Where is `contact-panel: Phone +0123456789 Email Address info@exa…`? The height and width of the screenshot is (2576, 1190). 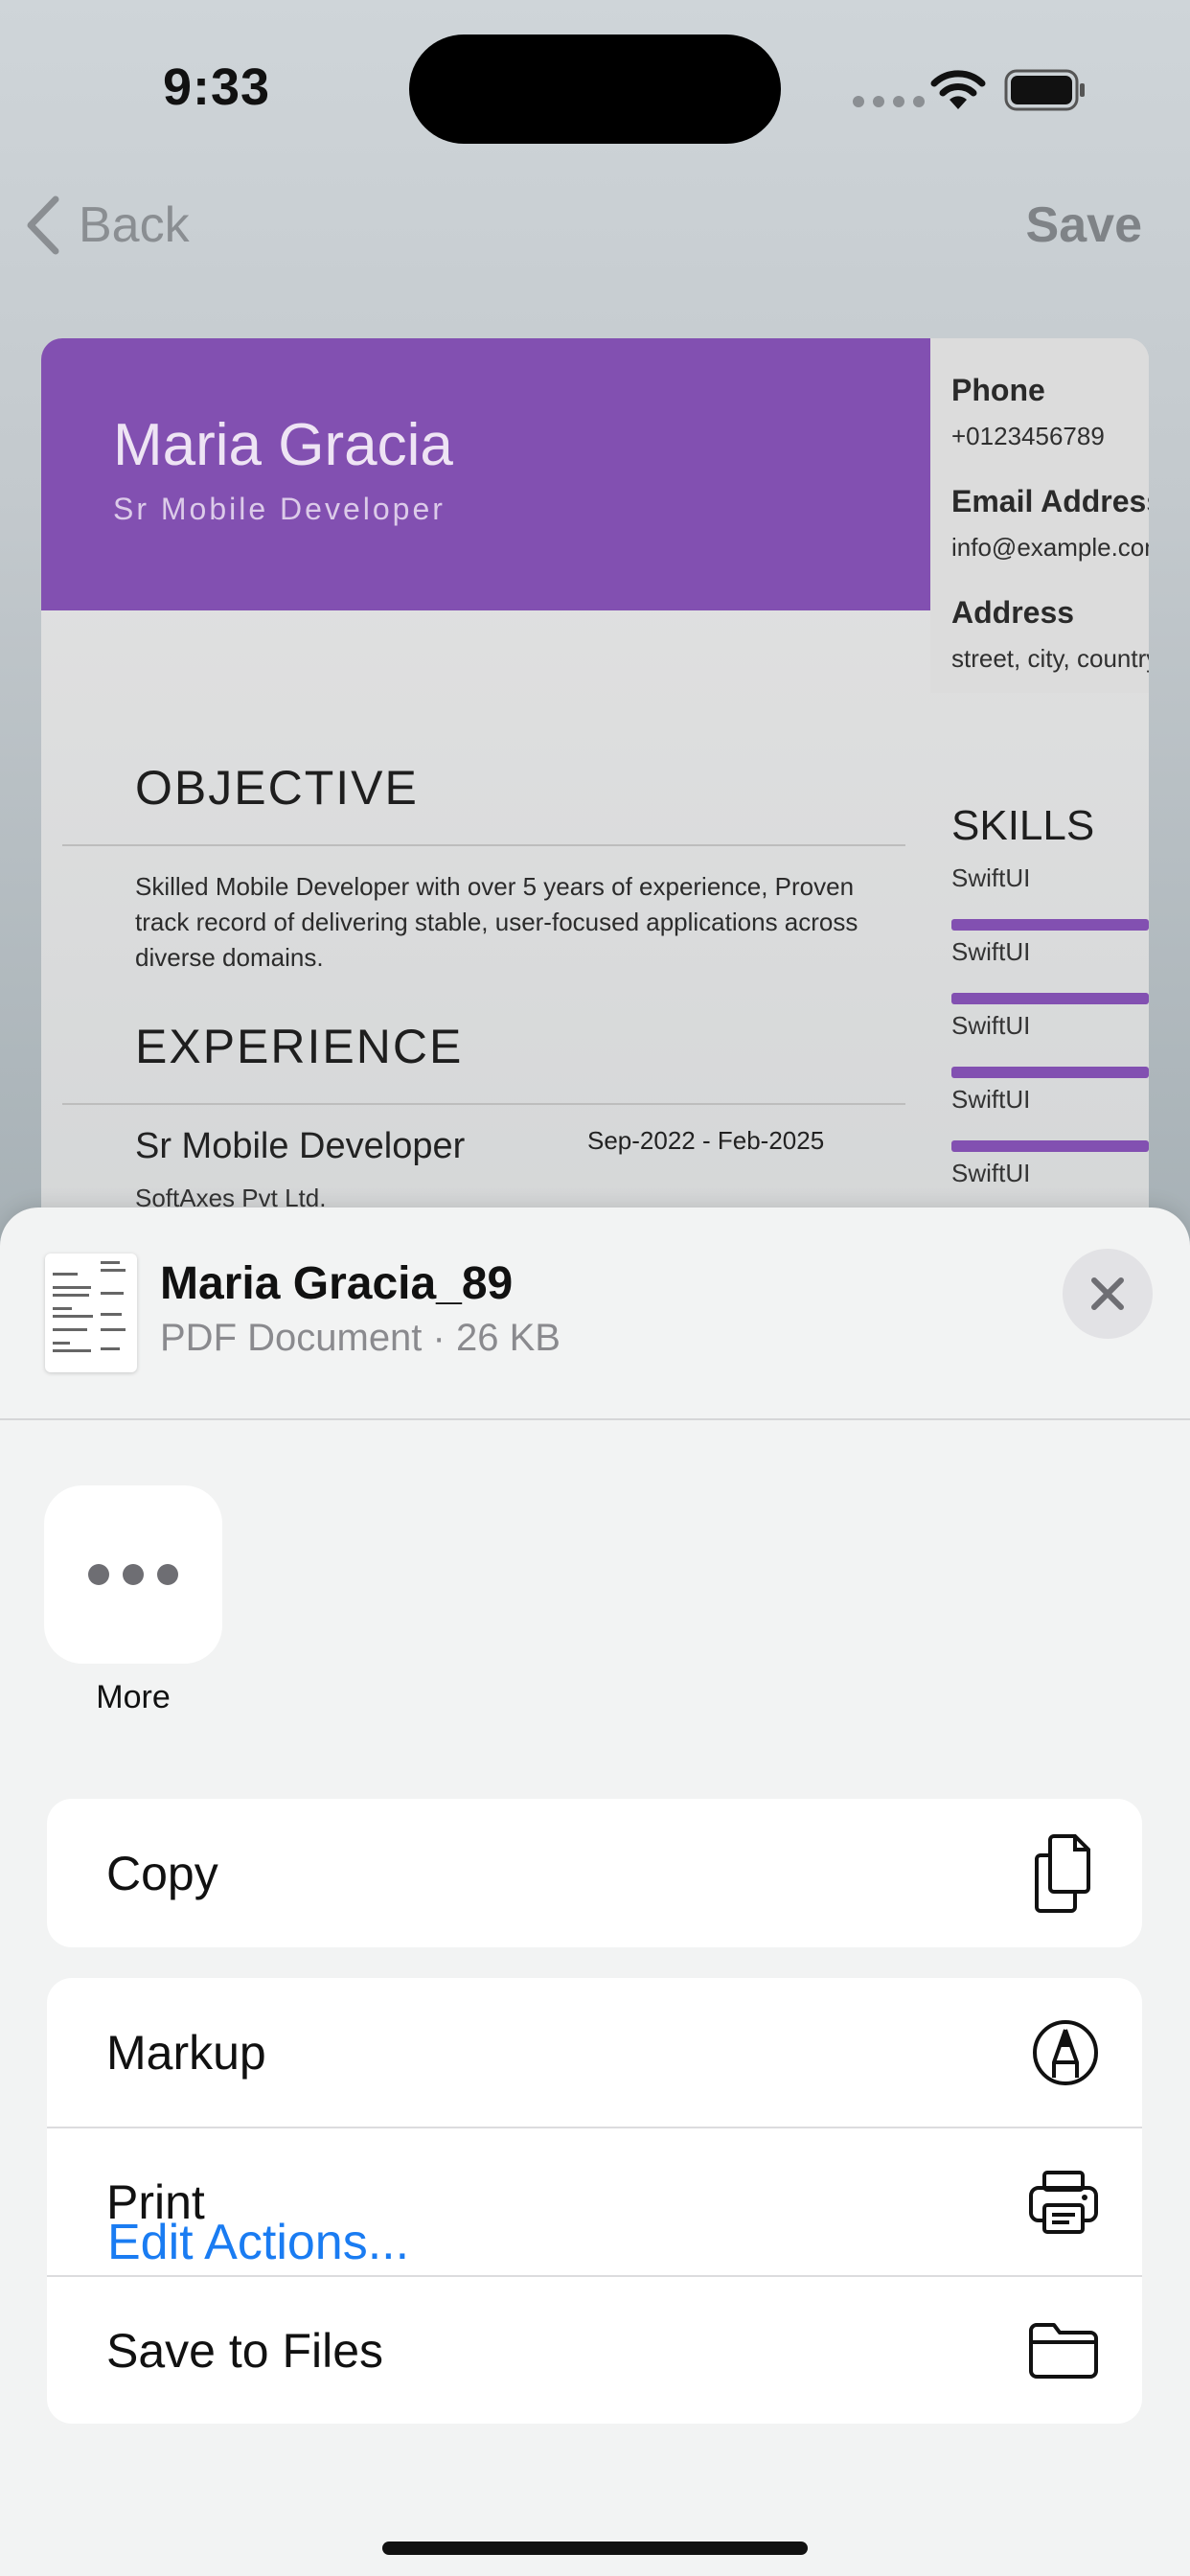 contact-panel: Phone +0123456789 Email Address info@exa… is located at coordinates (1039, 515).